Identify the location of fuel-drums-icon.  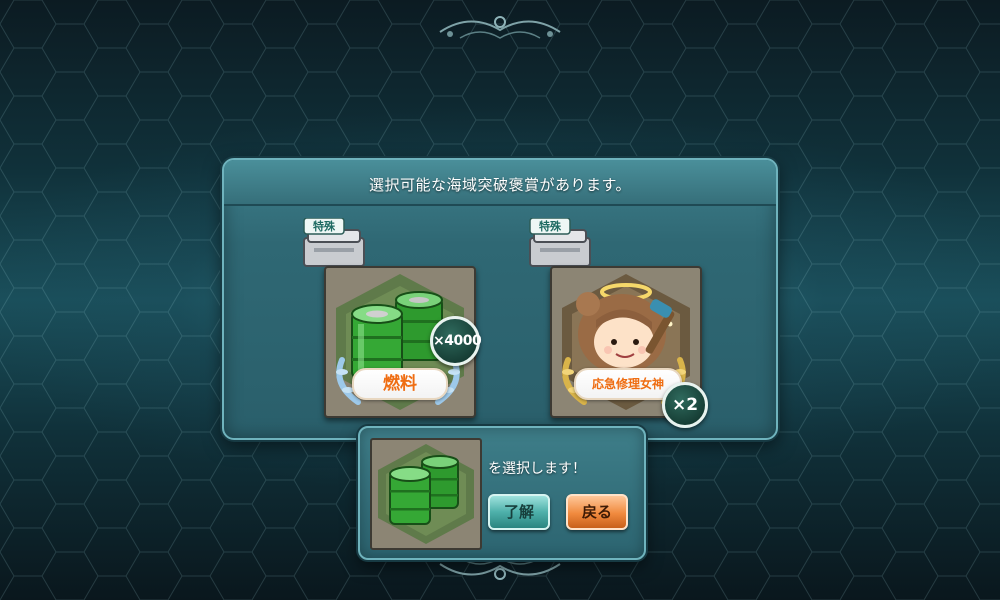
(426, 494).